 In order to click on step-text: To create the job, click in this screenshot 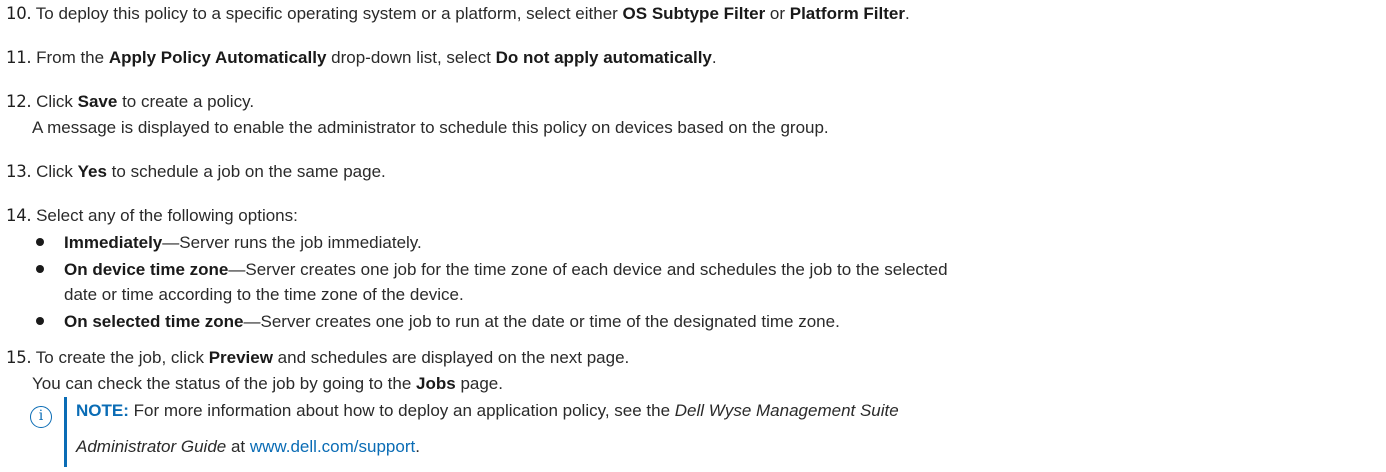, I will do `click(122, 357)`.